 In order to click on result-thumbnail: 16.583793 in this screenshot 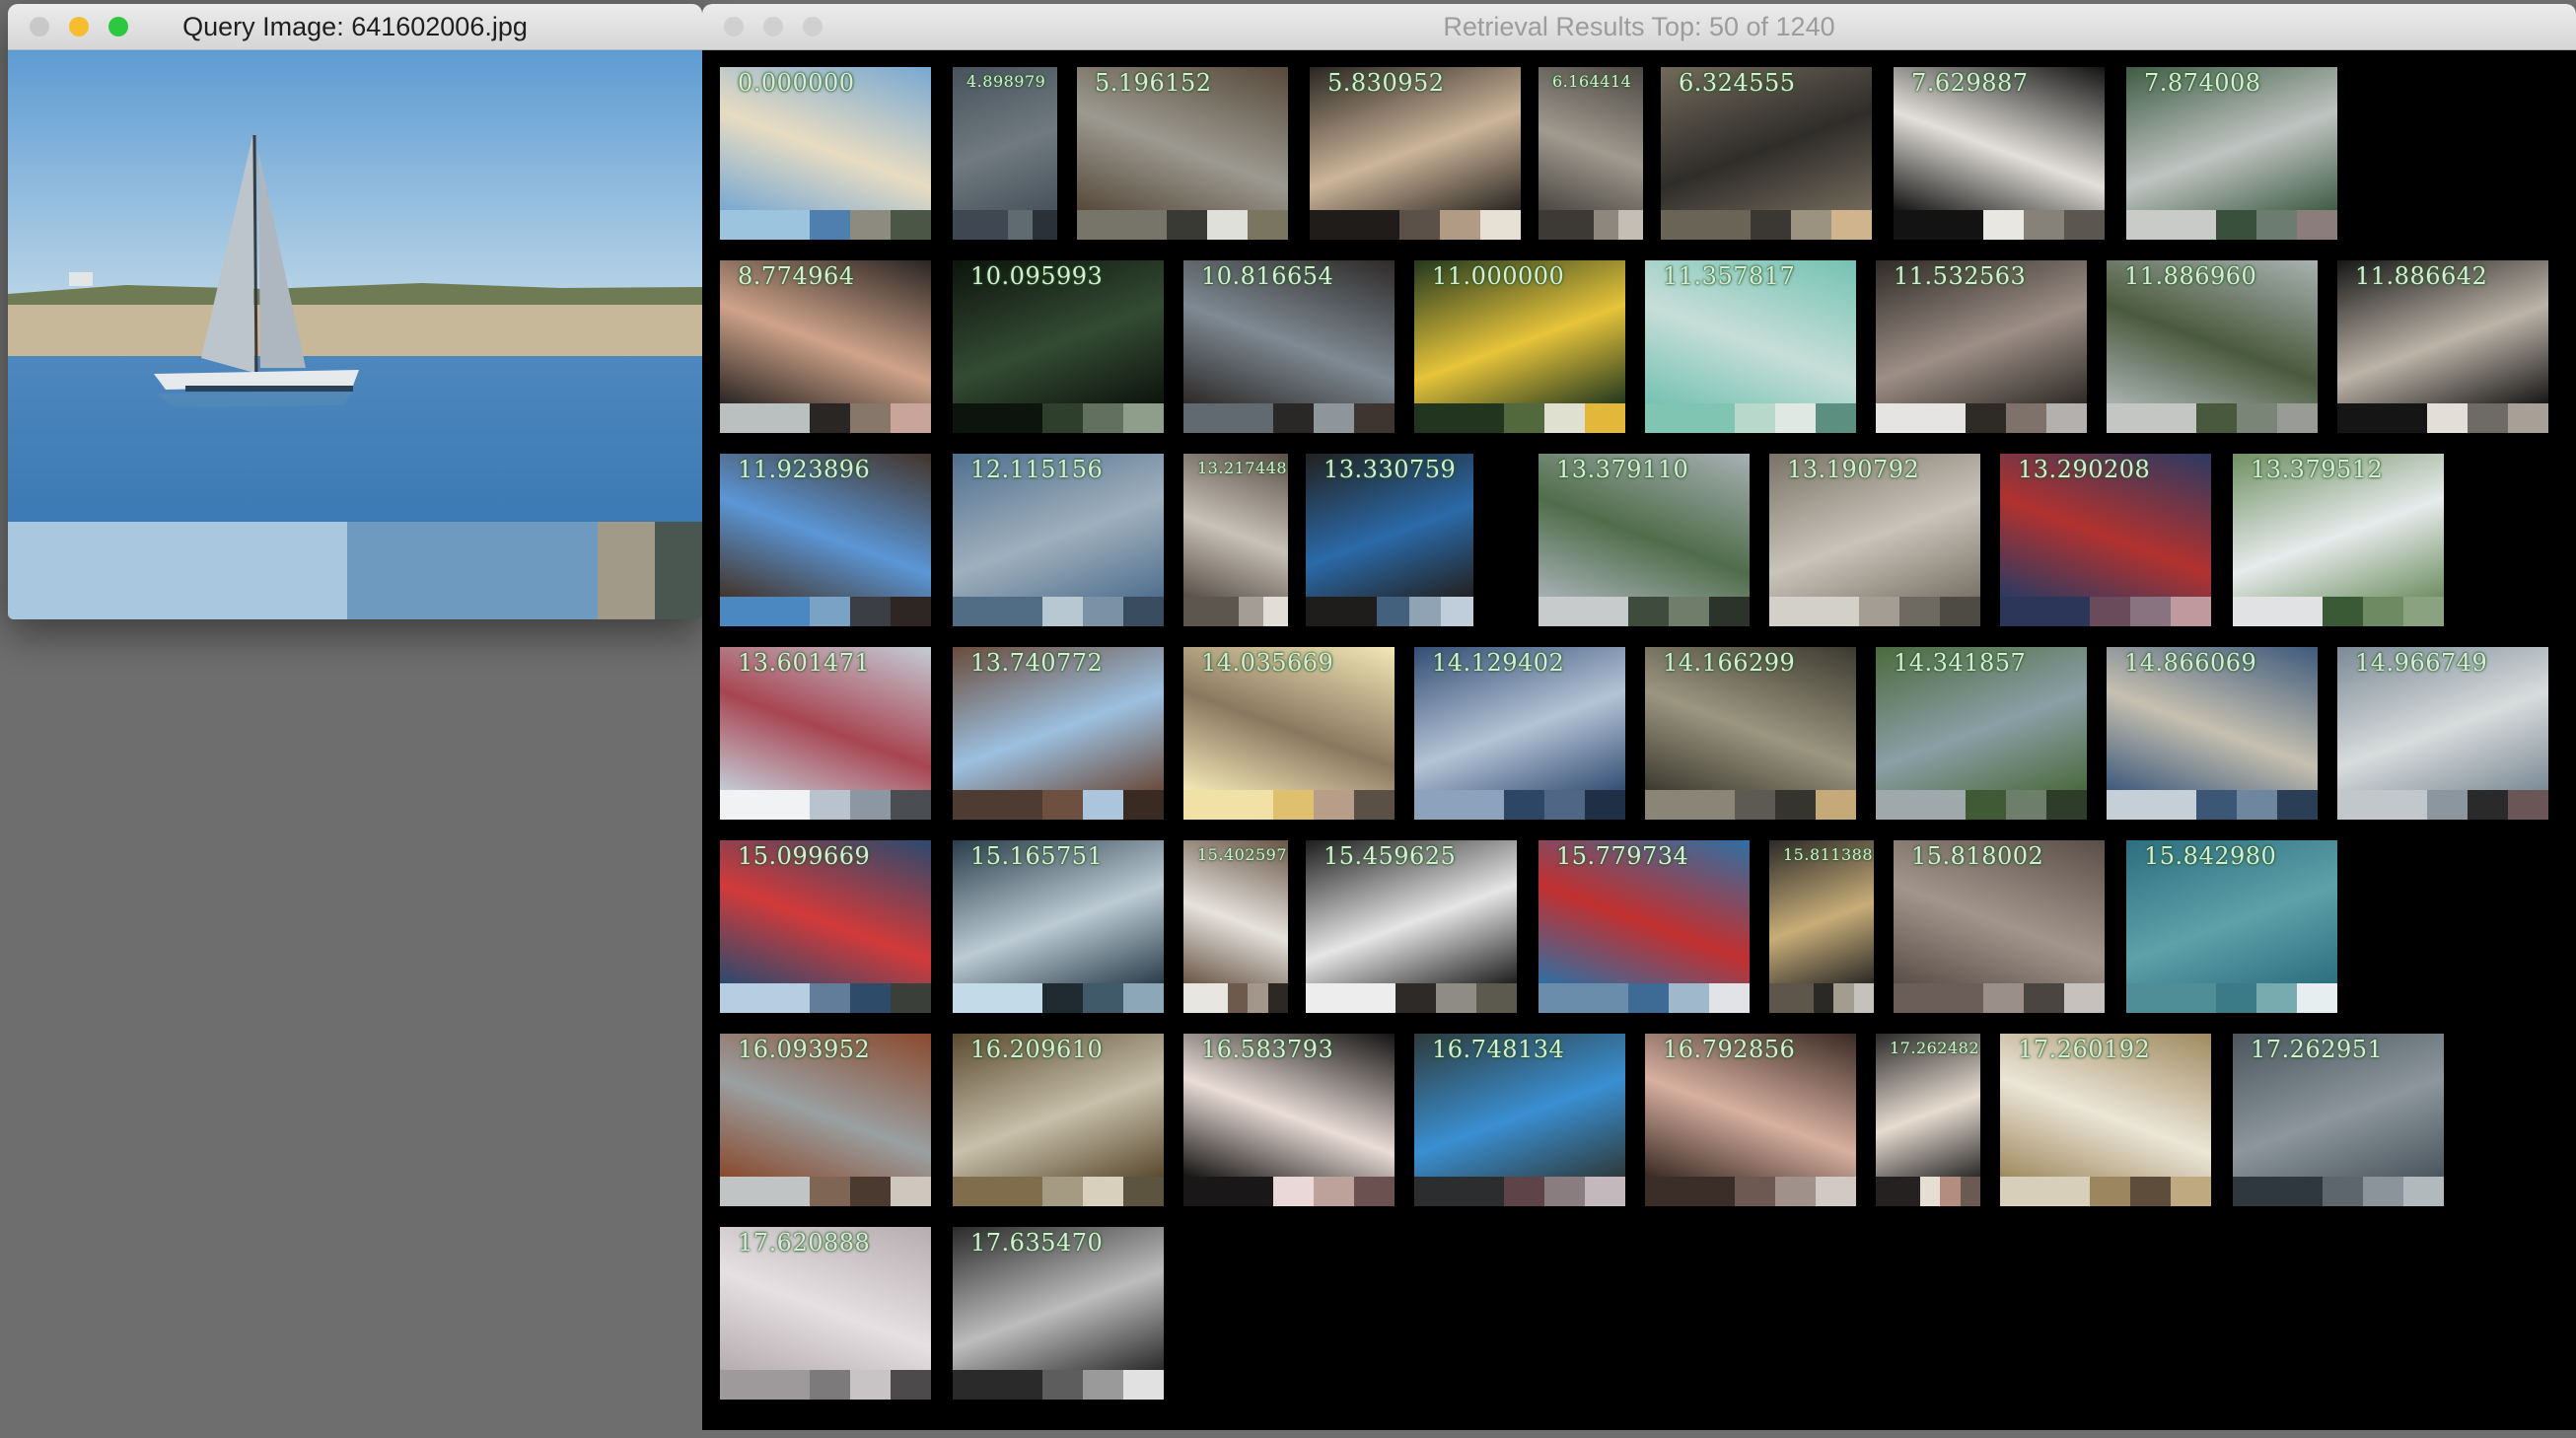, I will do `click(1289, 1120)`.